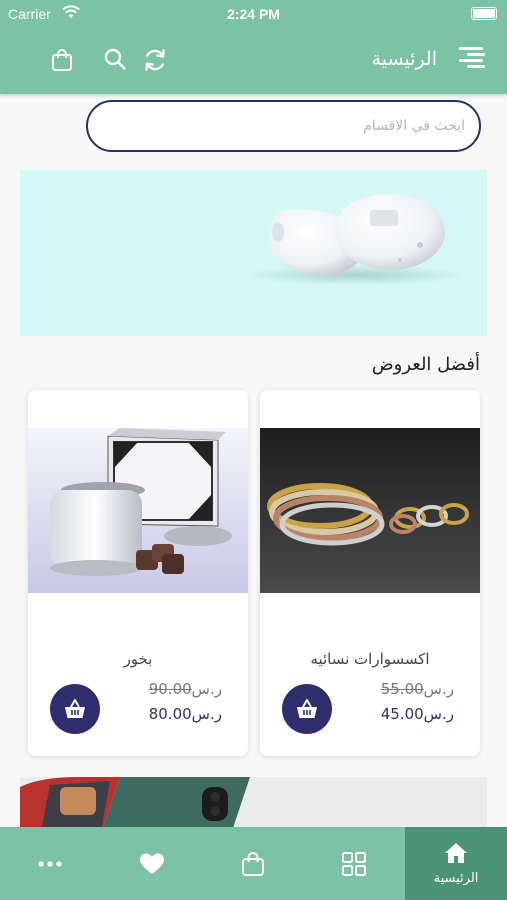 The image size is (507, 900). I want to click on new-price: 80.00ر.س, so click(185, 714).